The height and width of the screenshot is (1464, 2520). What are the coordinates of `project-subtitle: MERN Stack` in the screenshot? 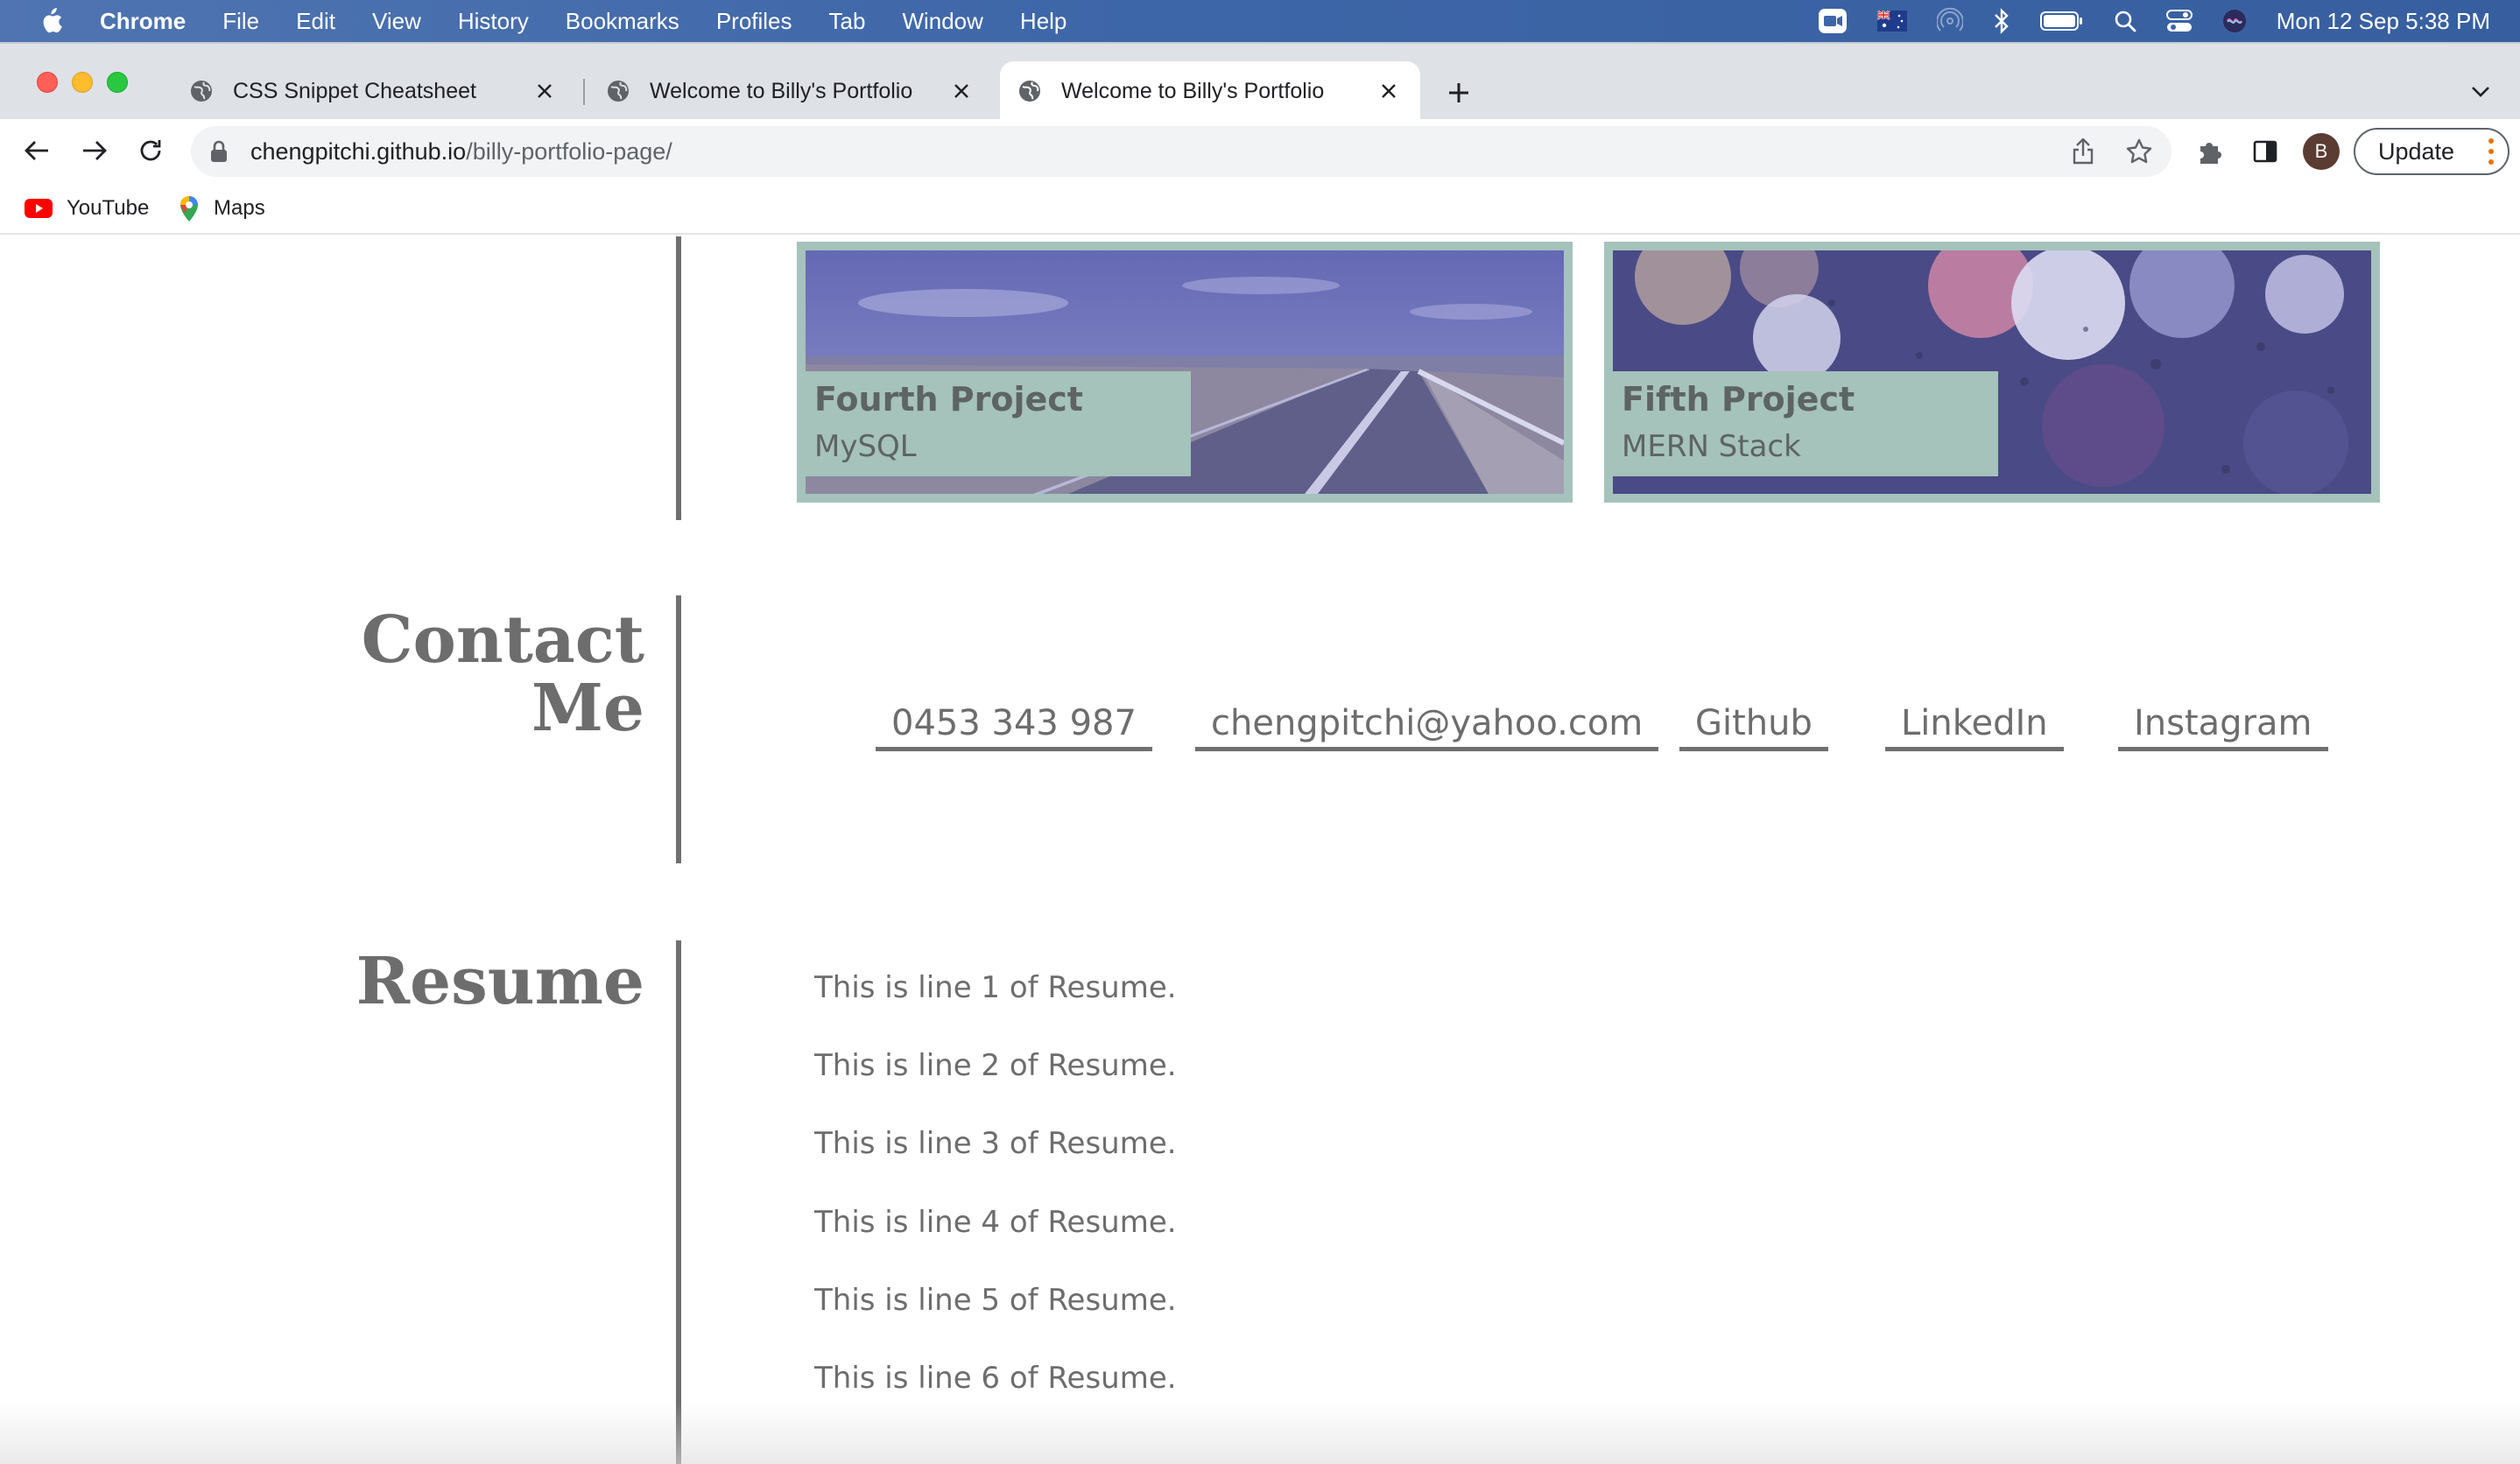 It's located at (1711, 446).